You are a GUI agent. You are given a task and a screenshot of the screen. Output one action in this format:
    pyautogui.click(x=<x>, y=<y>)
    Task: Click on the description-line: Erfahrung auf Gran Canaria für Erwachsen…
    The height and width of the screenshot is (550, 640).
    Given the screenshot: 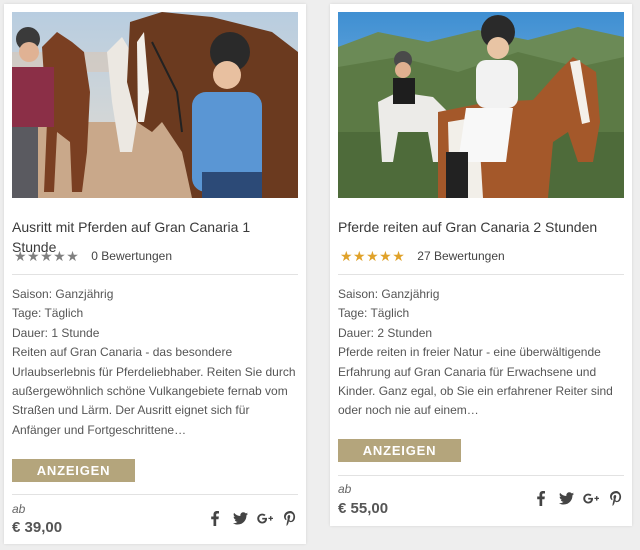 What is the action you would take?
    pyautogui.click(x=467, y=371)
    